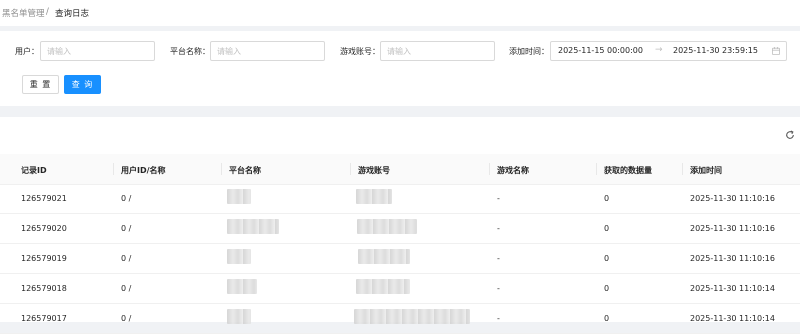  I want to click on table-row: 126579020 0 / - 0 2025-11-30 11:10:16, so click(400, 229).